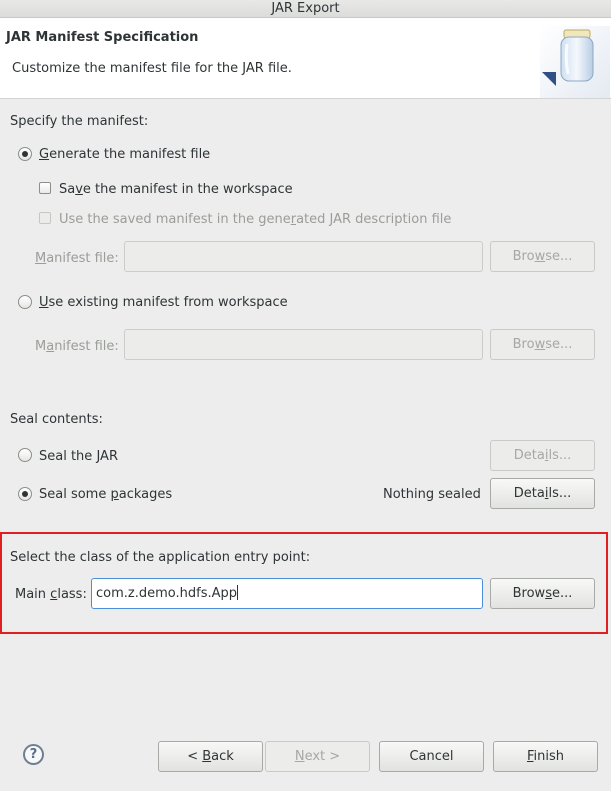 Image resolution: width=611 pixels, height=791 pixels. I want to click on main-class-label: Main class:, so click(51, 594).